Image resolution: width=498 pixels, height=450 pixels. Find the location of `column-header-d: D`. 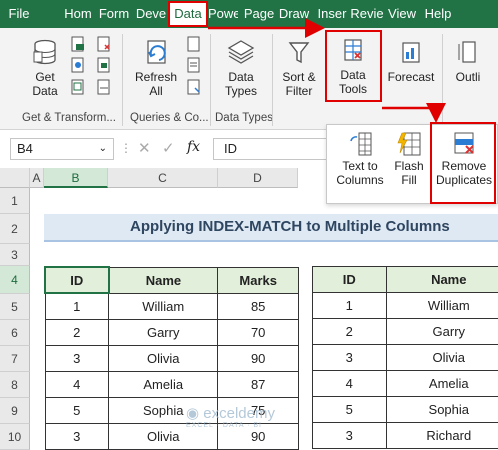

column-header-d: D is located at coordinates (258, 178).